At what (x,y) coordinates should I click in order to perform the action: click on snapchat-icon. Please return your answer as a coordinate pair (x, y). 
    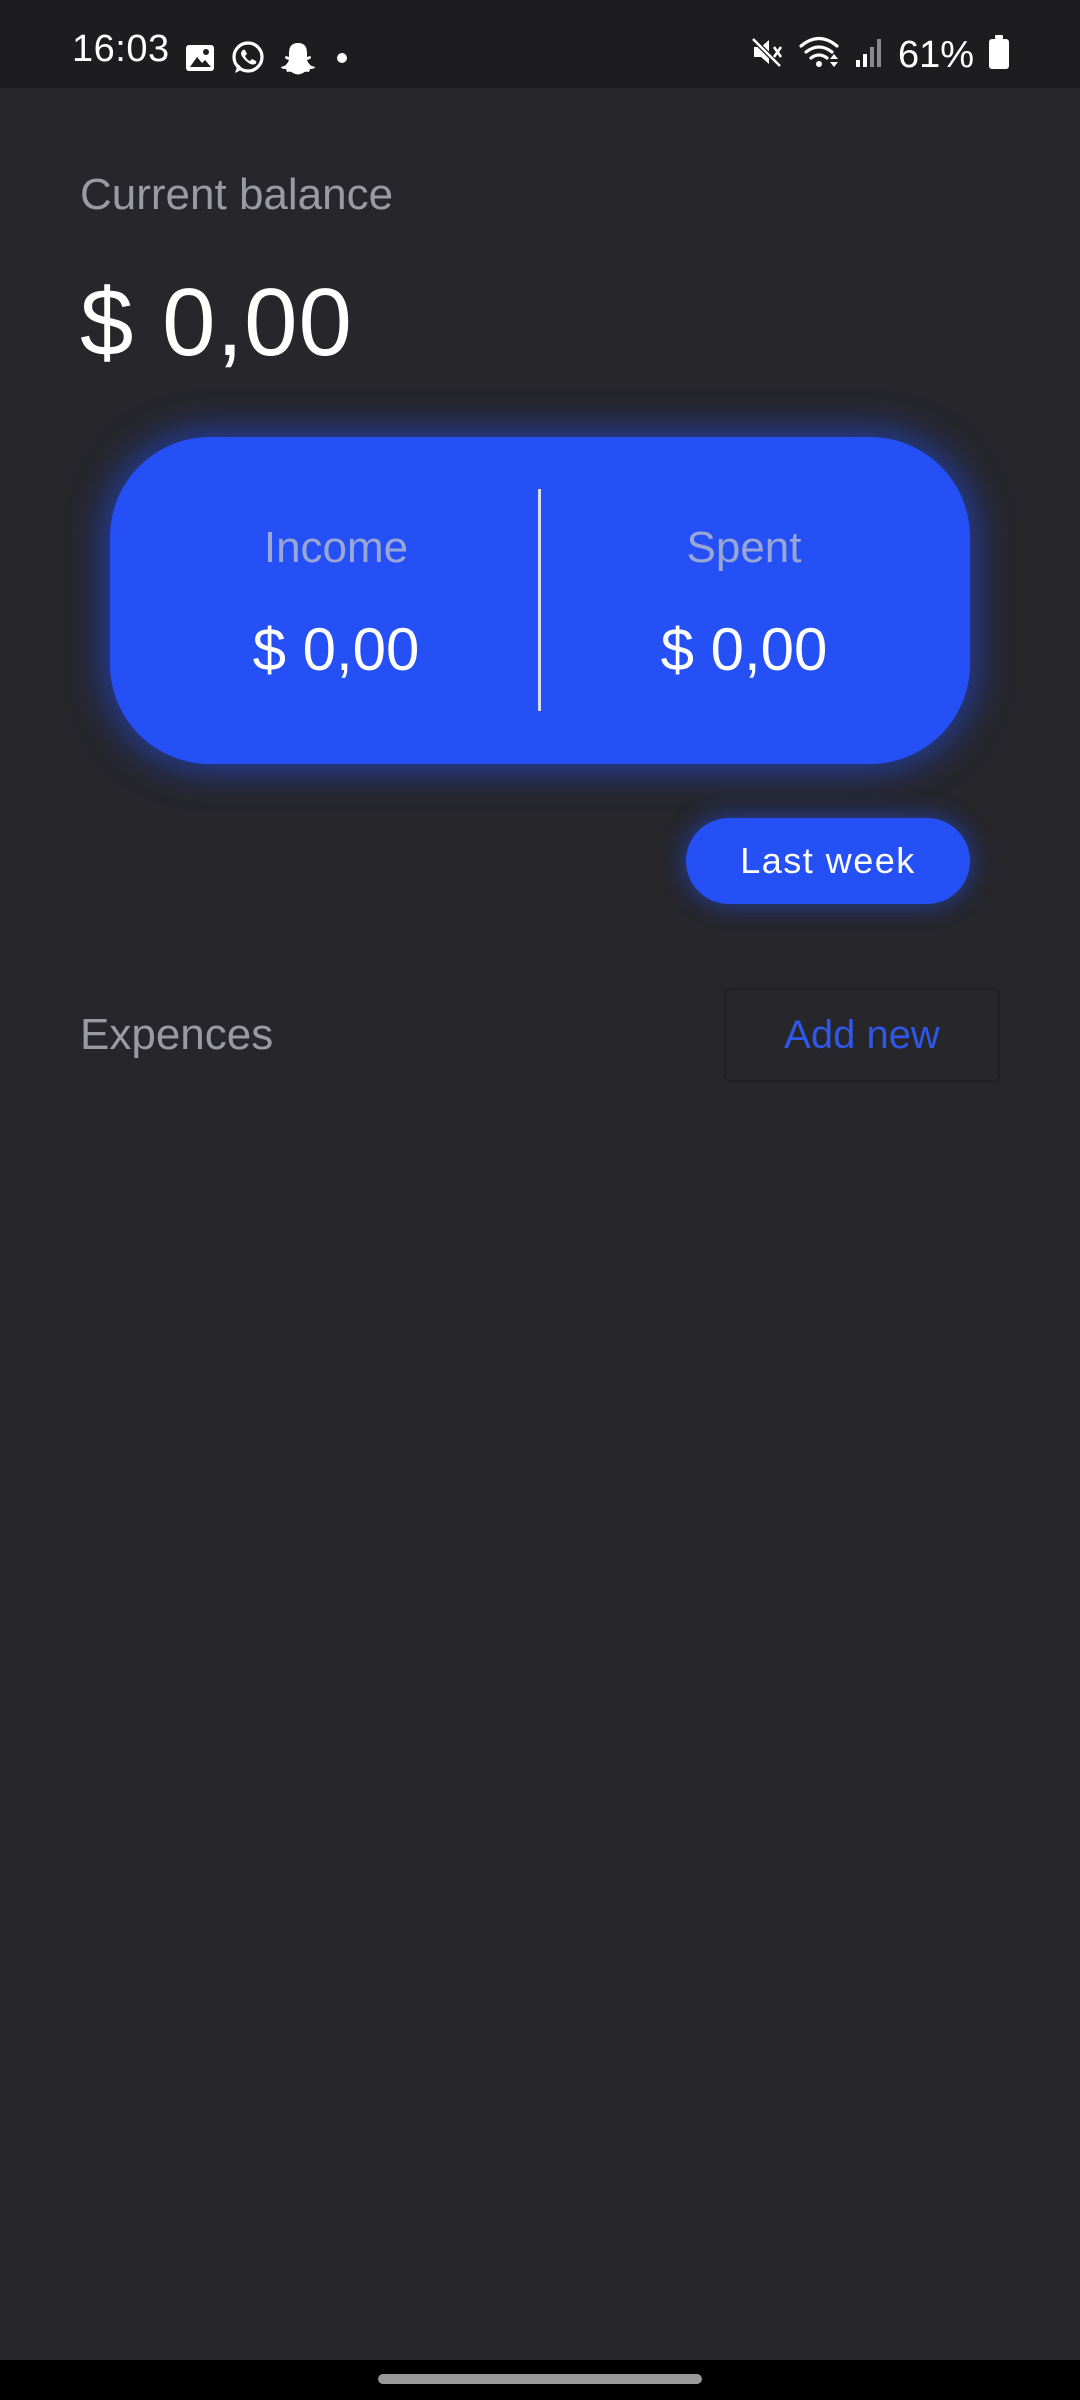
    Looking at the image, I should click on (298, 58).